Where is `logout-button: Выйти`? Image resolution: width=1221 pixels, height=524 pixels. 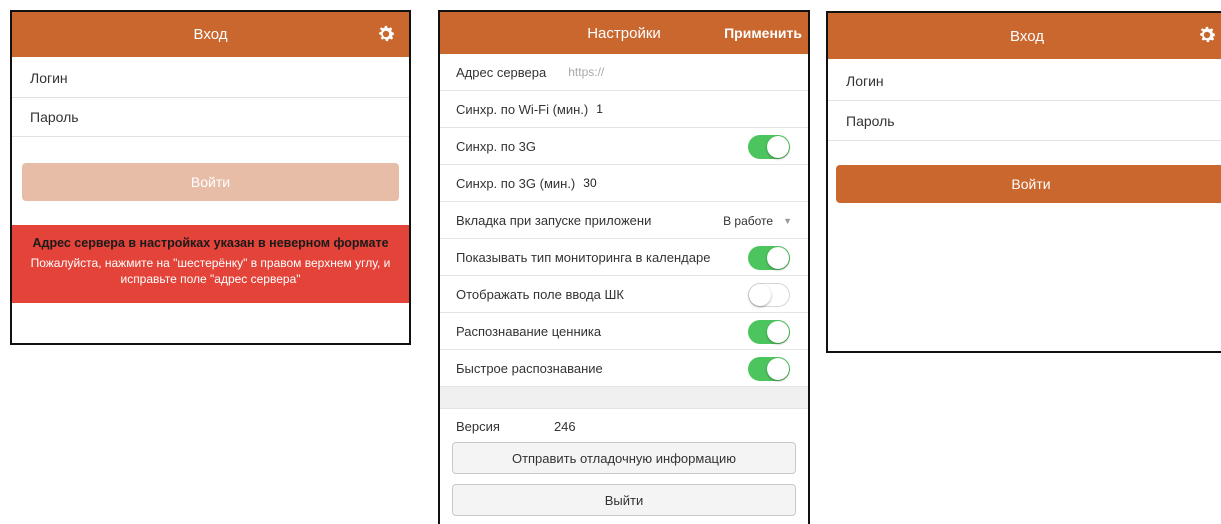 logout-button: Выйти is located at coordinates (624, 500).